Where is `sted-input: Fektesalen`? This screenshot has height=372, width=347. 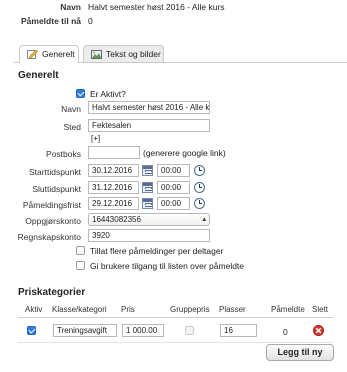
sted-input: Fektesalen is located at coordinates (149, 125).